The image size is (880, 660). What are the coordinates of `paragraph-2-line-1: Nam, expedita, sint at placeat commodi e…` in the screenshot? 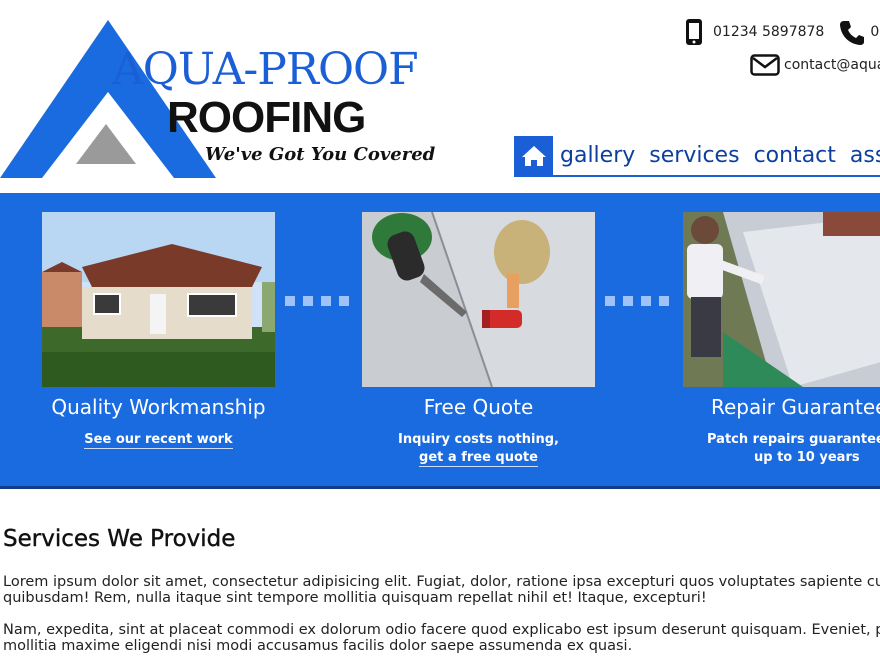 It's located at (441, 630).